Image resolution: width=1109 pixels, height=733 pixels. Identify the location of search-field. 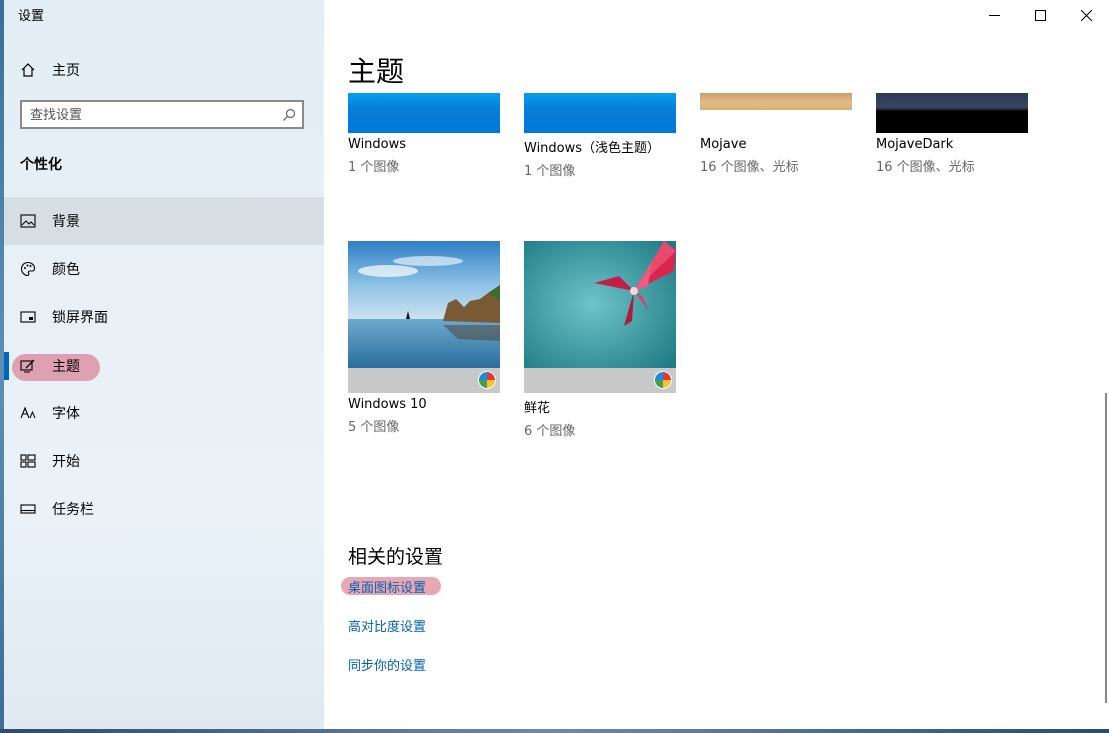
(162, 114).